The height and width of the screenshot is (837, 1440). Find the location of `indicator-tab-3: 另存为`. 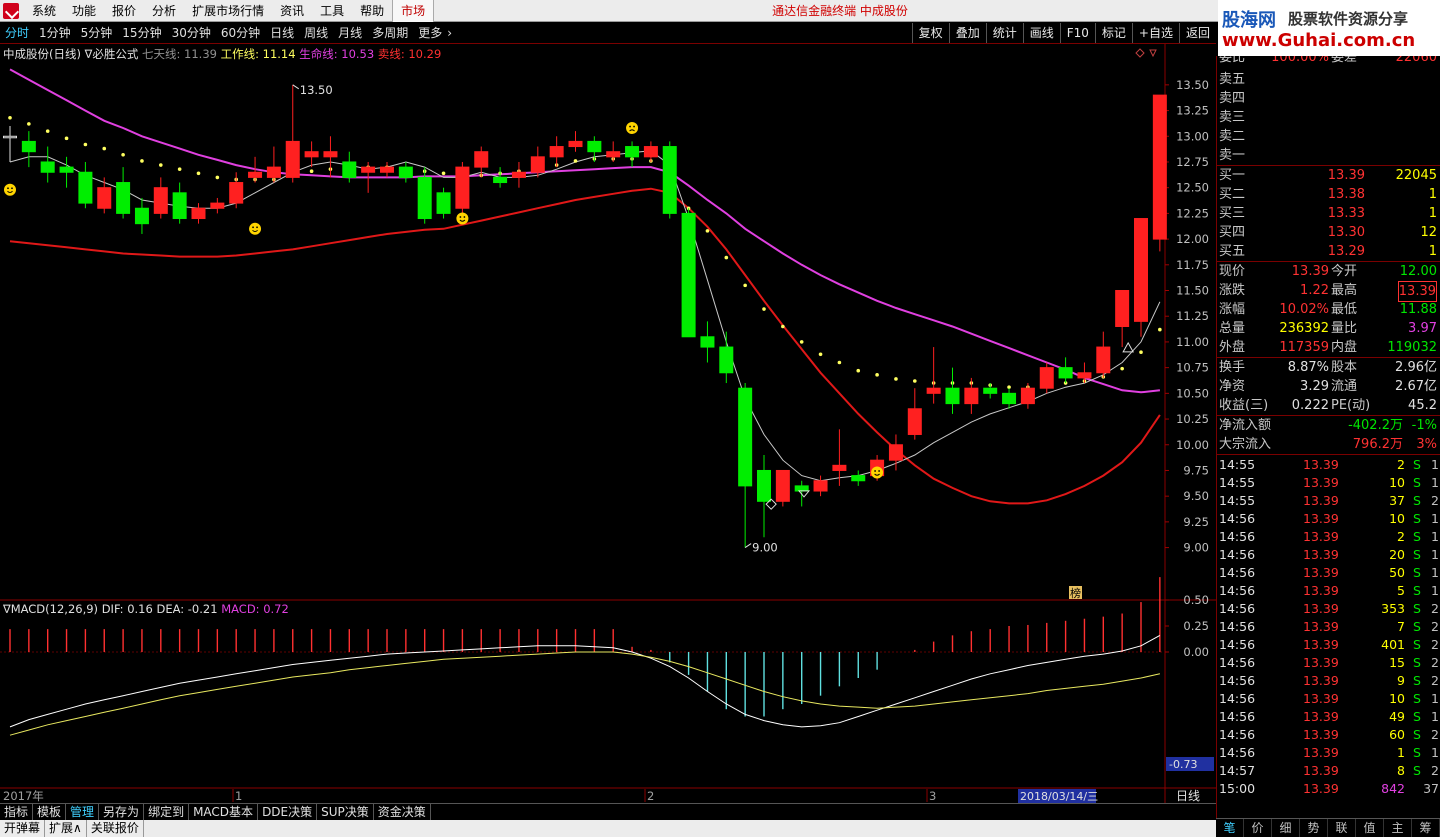

indicator-tab-3: 另存为 is located at coordinates (122, 812).